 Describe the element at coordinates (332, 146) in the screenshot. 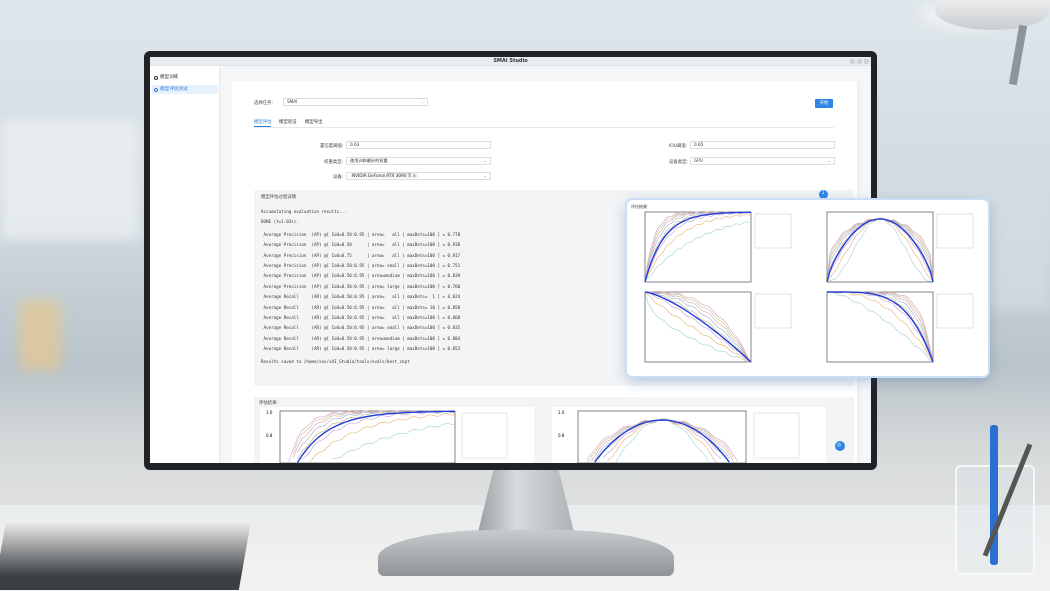

I see `conf-label: 置信度阈值:` at that location.